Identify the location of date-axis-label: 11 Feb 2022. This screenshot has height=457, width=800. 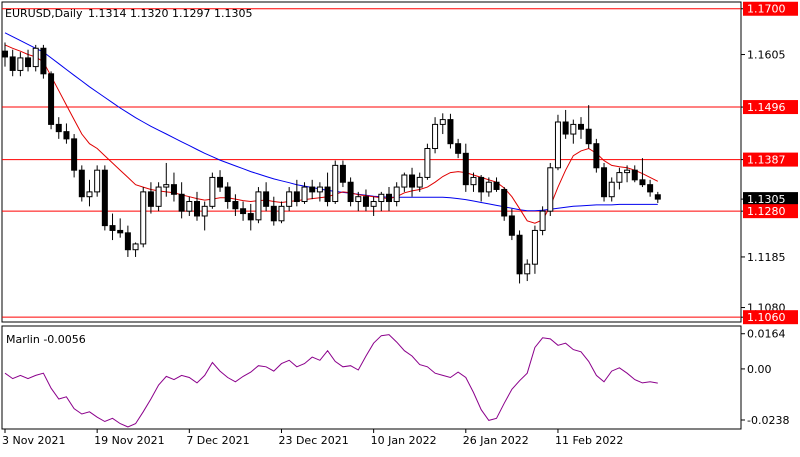
(589, 440).